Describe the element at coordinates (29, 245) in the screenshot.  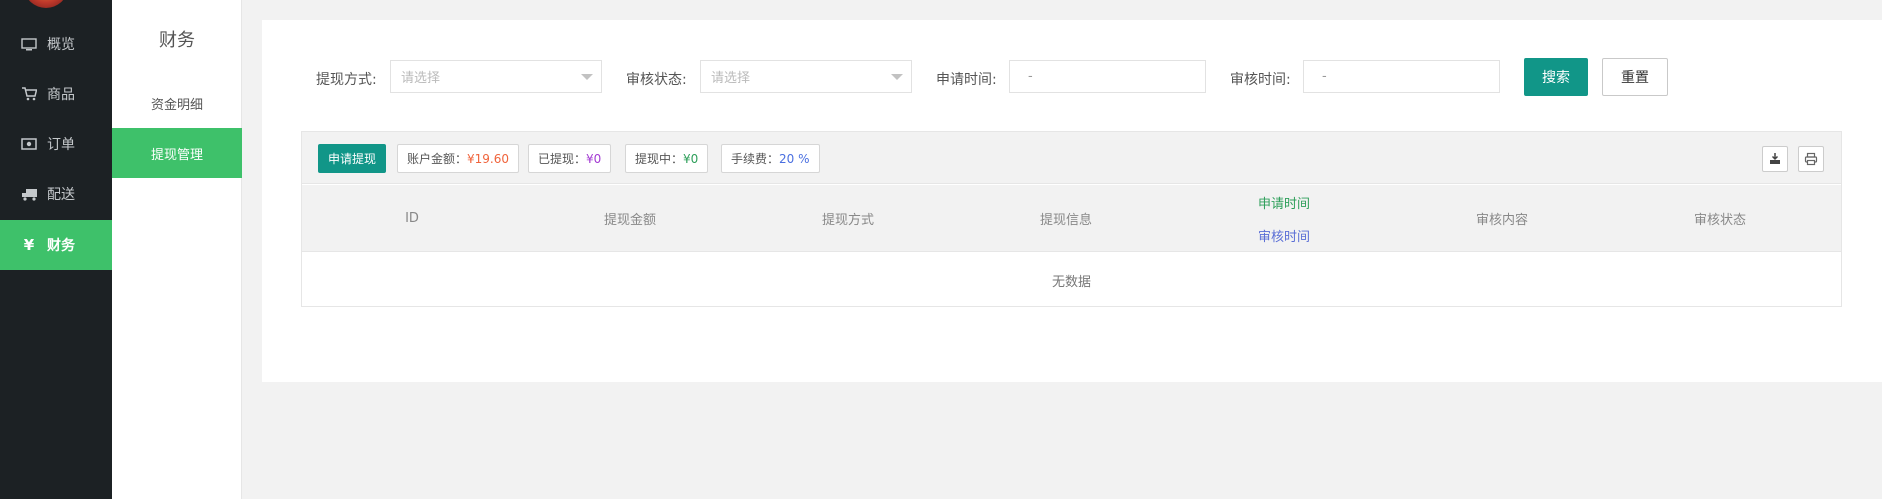
I see `yen-icon: ¥` at that location.